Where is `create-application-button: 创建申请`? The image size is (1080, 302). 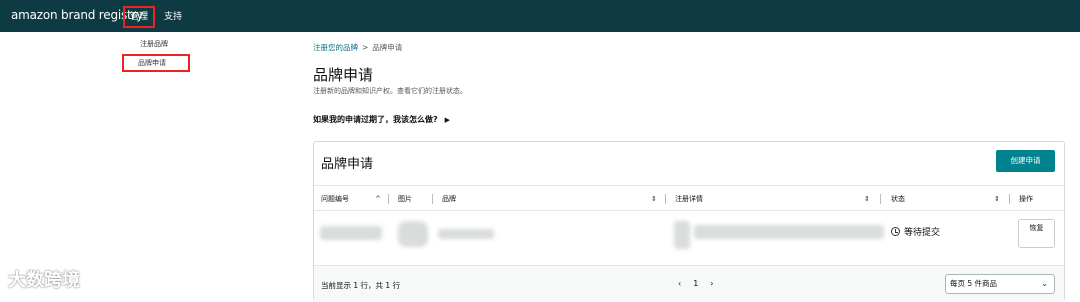 create-application-button: 创建申请 is located at coordinates (1025, 161).